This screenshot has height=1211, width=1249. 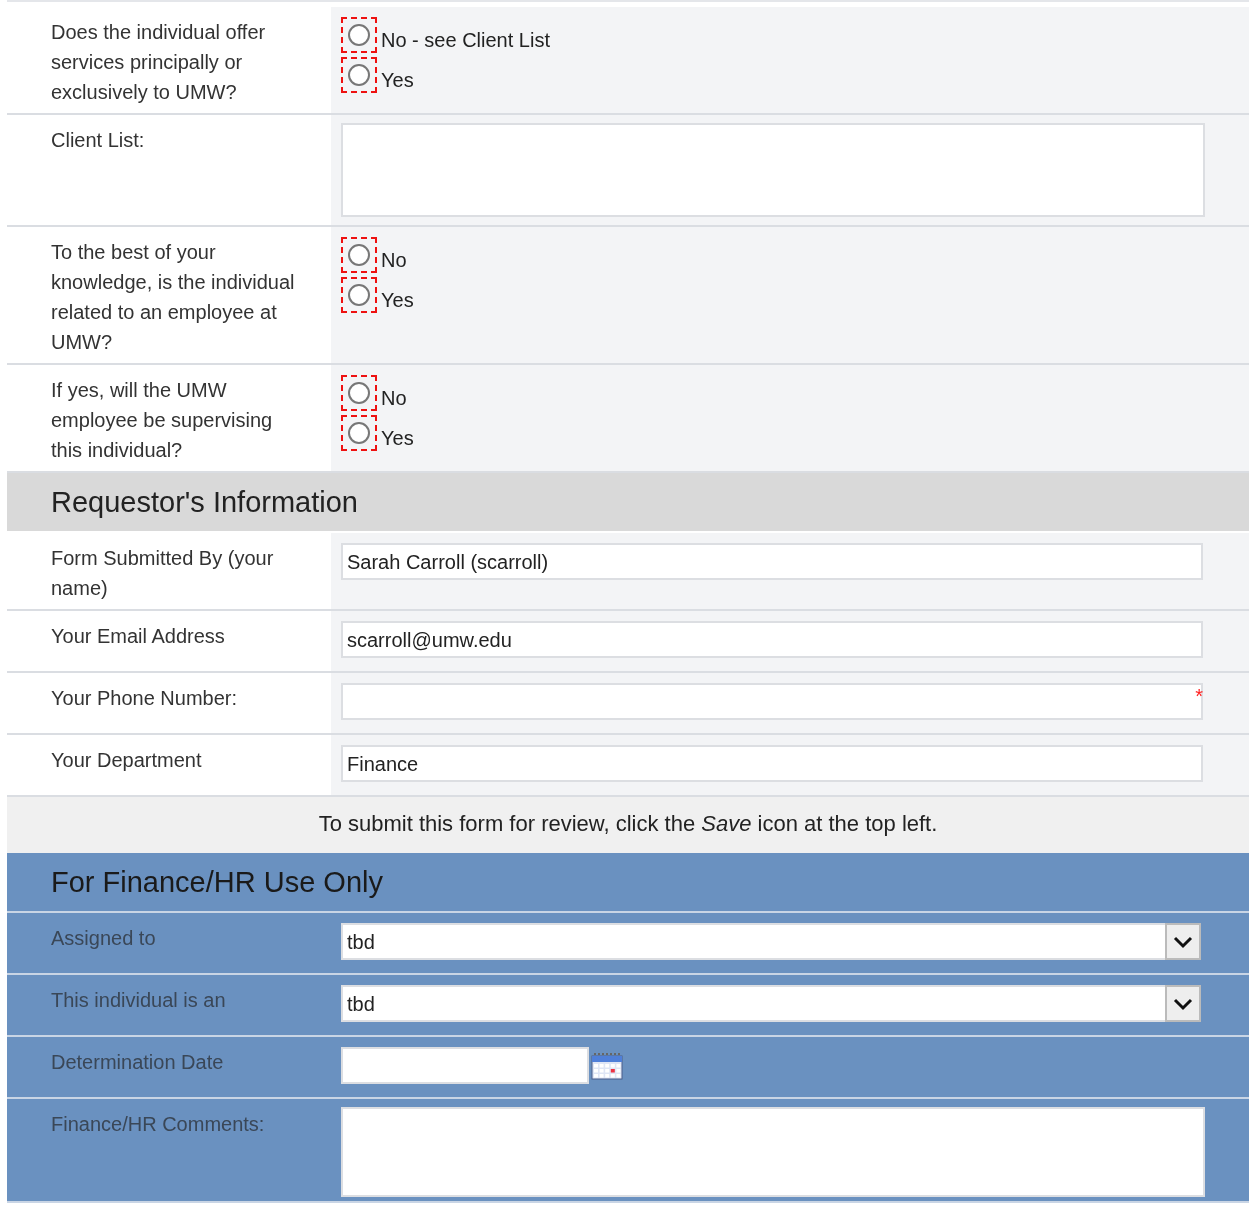 I want to click on field-label: Does the individual offer services principally or exclusively to UMW?, so click(x=158, y=62).